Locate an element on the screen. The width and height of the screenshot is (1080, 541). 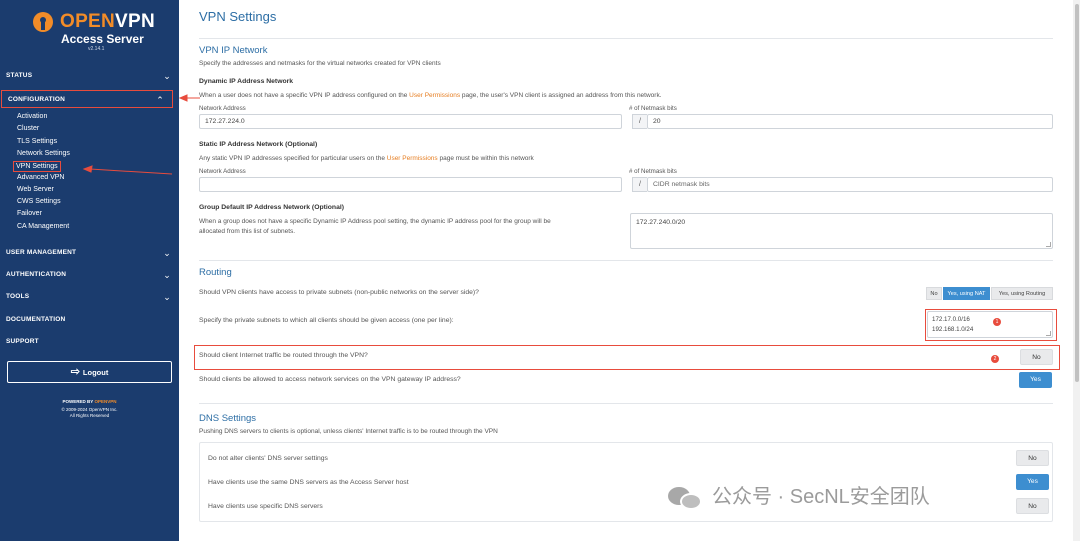
routing-option-no: No is located at coordinates (934, 293).